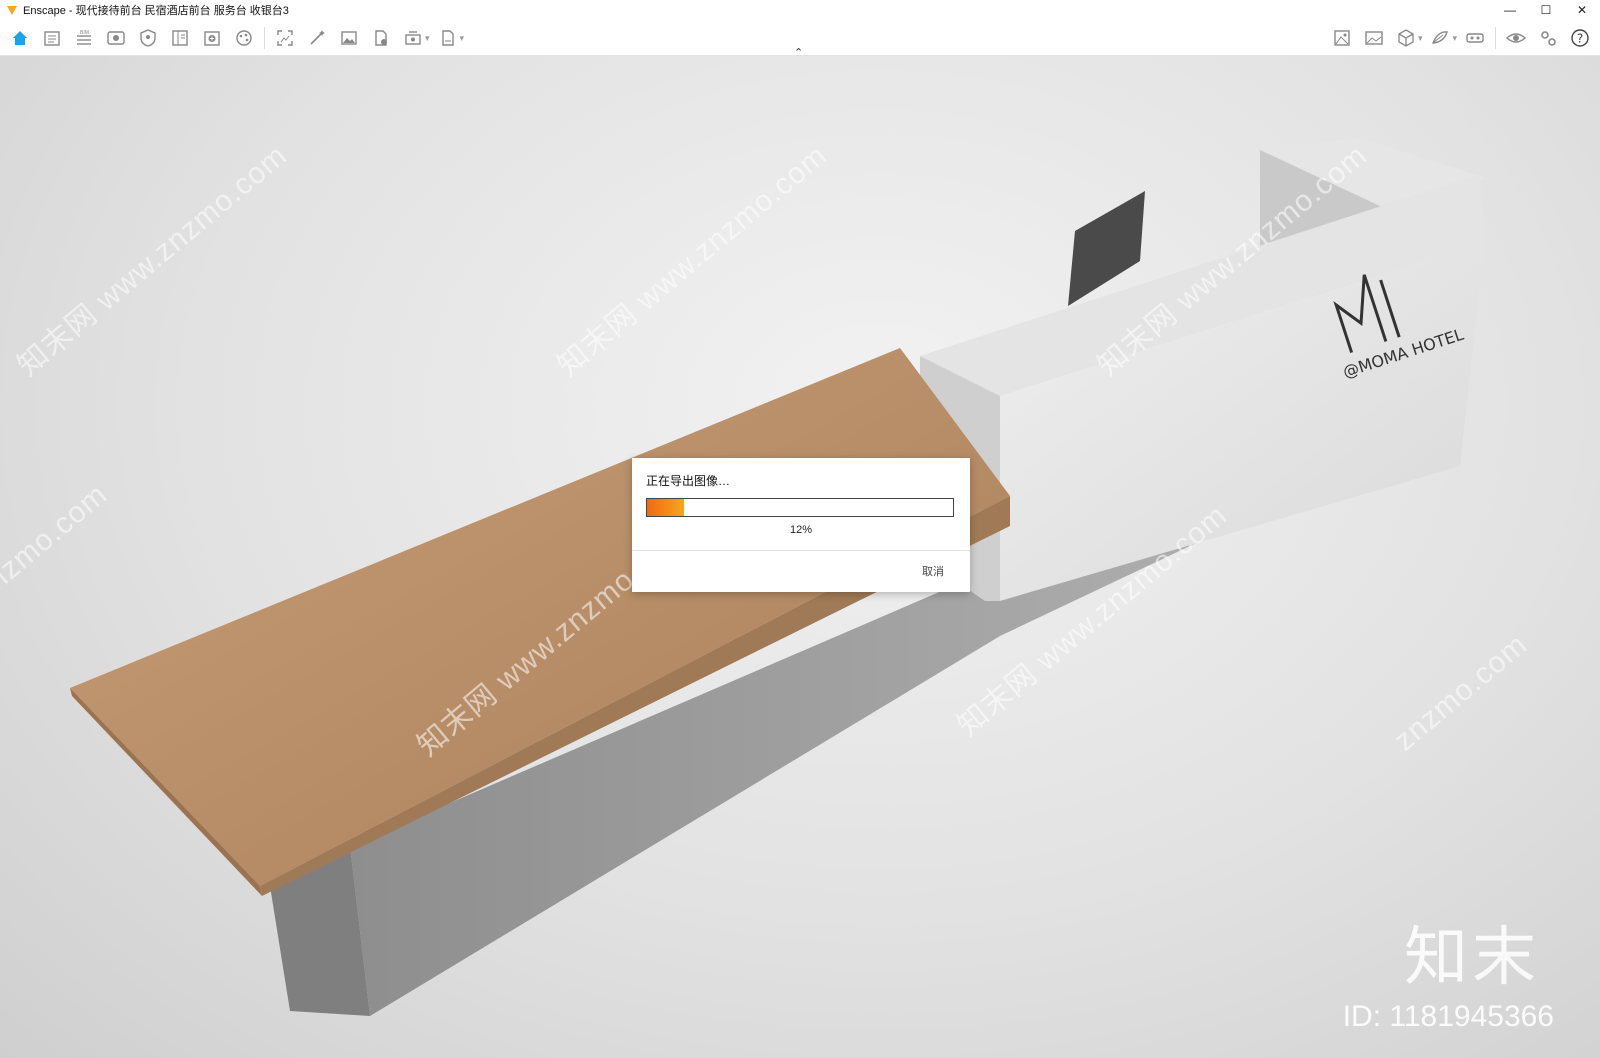  Describe the element at coordinates (1374, 38) in the screenshot. I see `gallery-icon` at that location.